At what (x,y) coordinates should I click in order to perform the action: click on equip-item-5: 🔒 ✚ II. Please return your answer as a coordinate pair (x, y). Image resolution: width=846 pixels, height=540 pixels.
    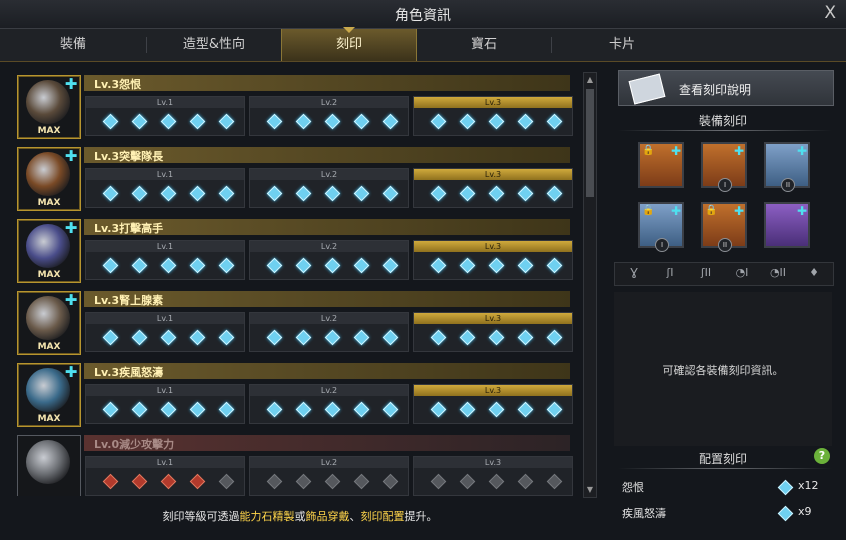
    Looking at the image, I should click on (724, 227).